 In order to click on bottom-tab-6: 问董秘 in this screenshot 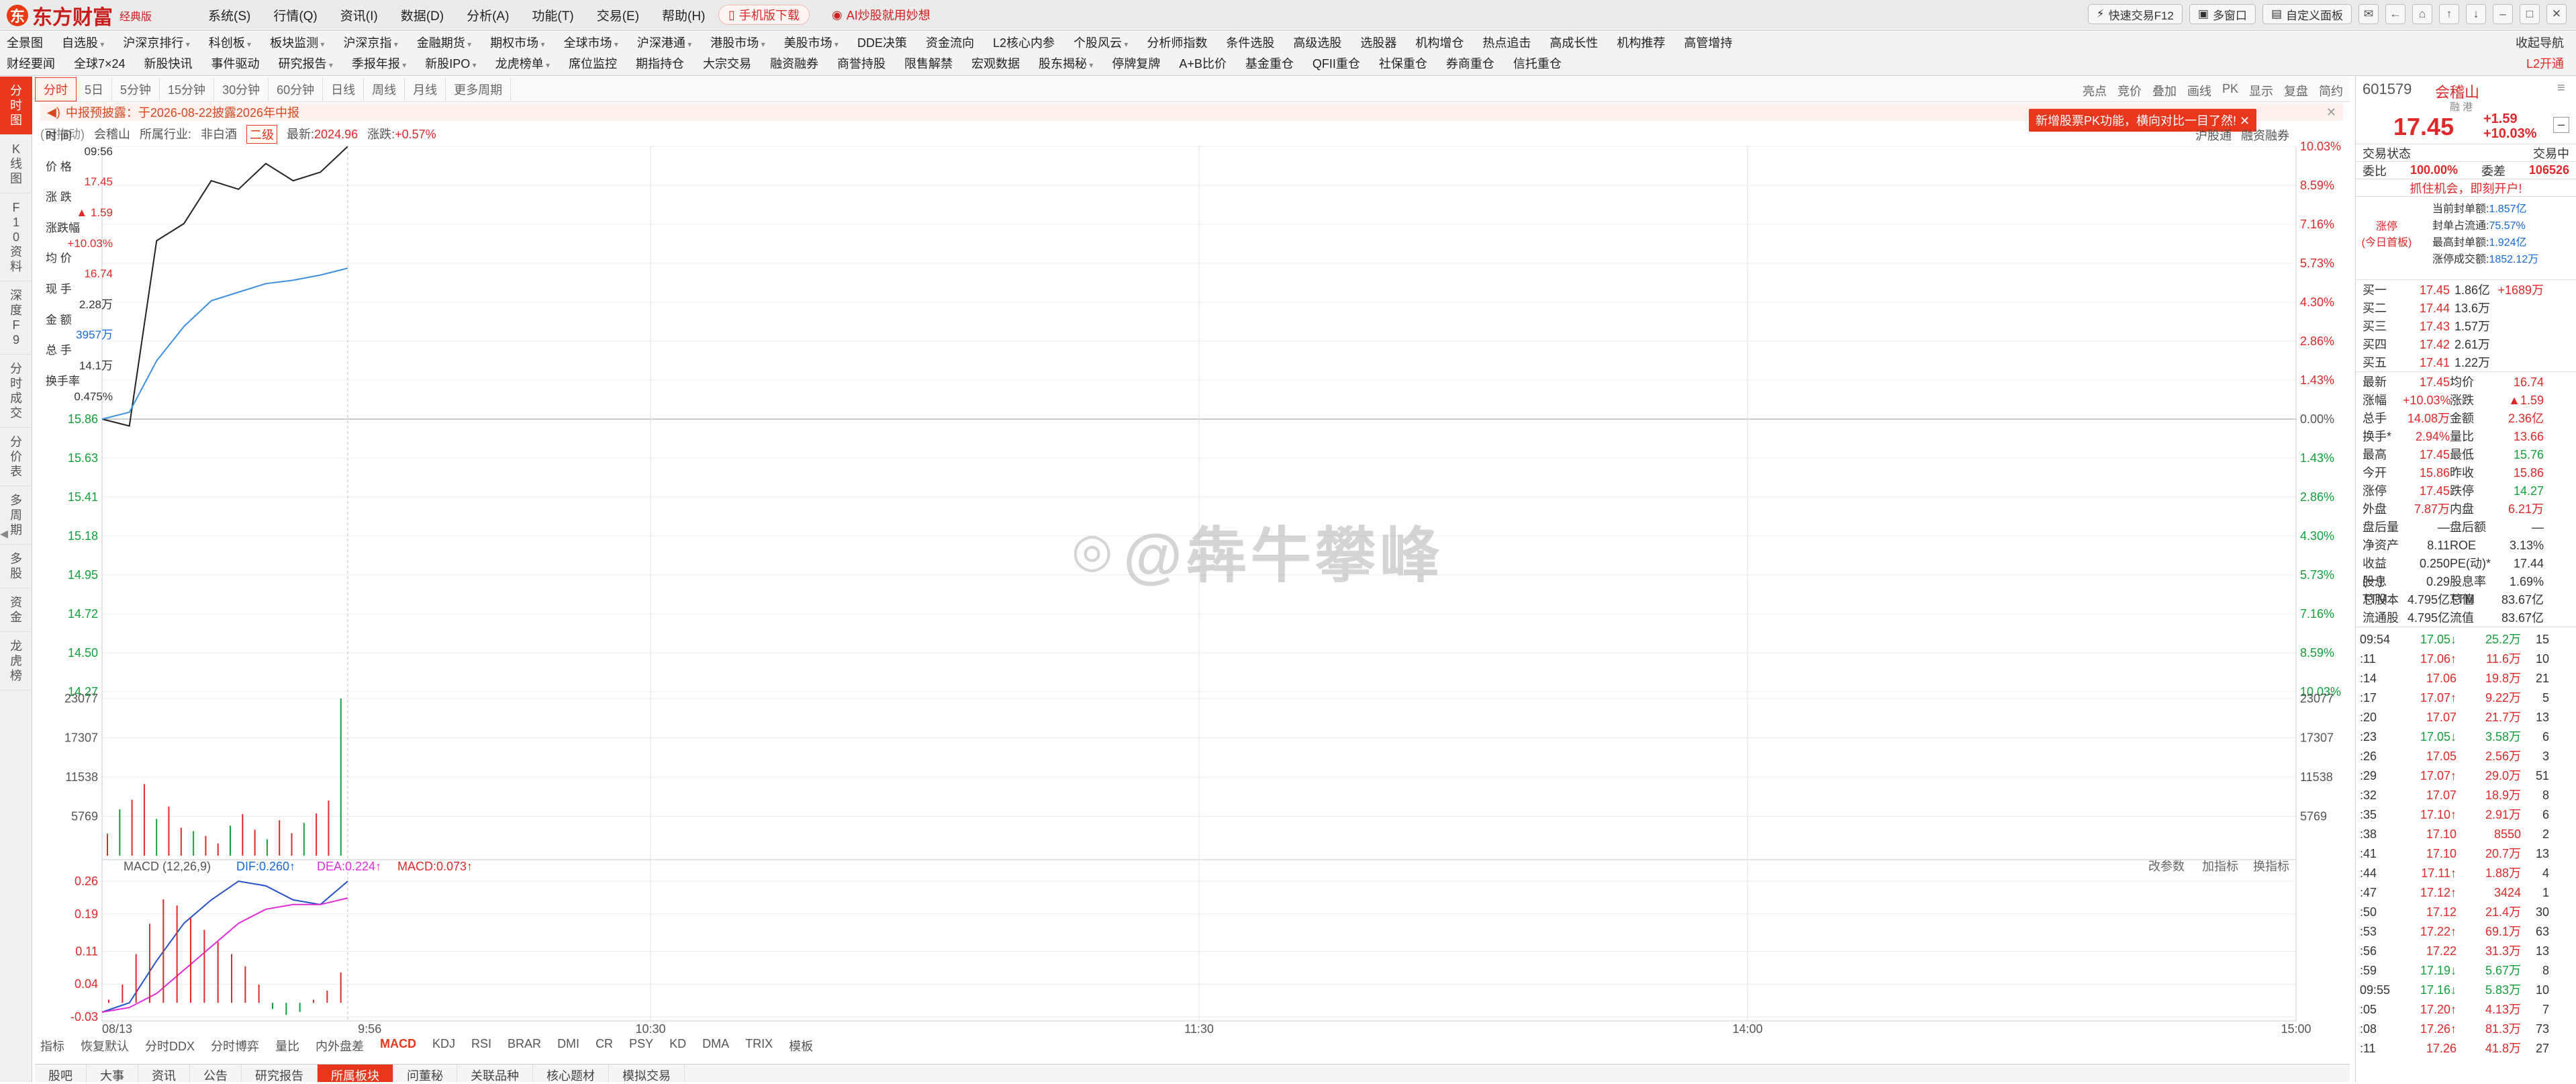, I will do `click(425, 1074)`.